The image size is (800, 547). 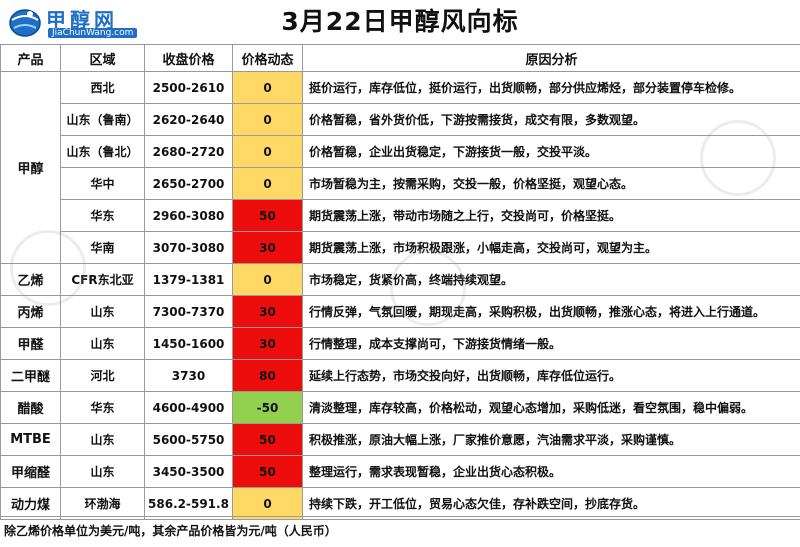 What do you see at coordinates (30, 311) in the screenshot?
I see `cell-product: 丙烯` at bounding box center [30, 311].